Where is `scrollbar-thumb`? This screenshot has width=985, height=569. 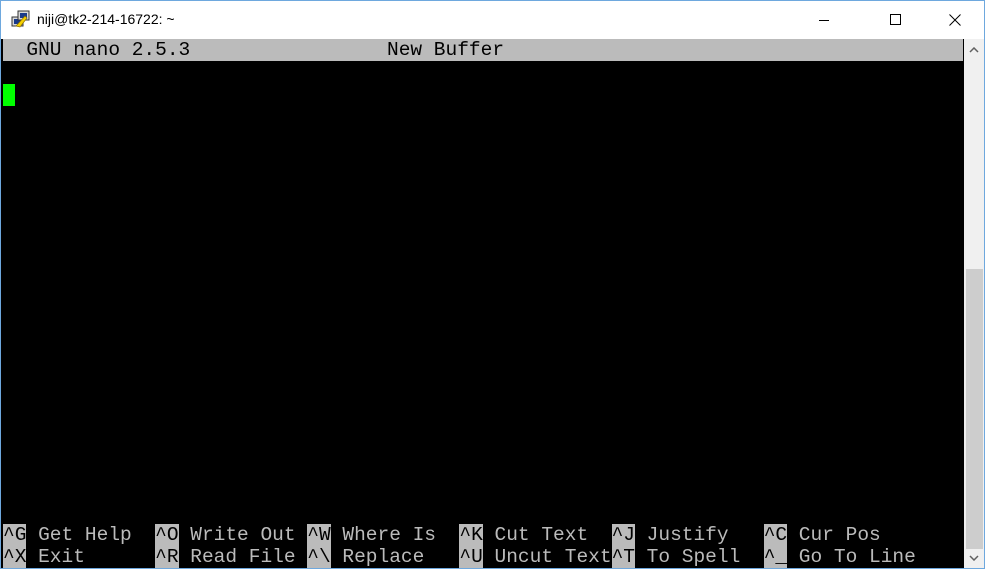 scrollbar-thumb is located at coordinates (974, 409).